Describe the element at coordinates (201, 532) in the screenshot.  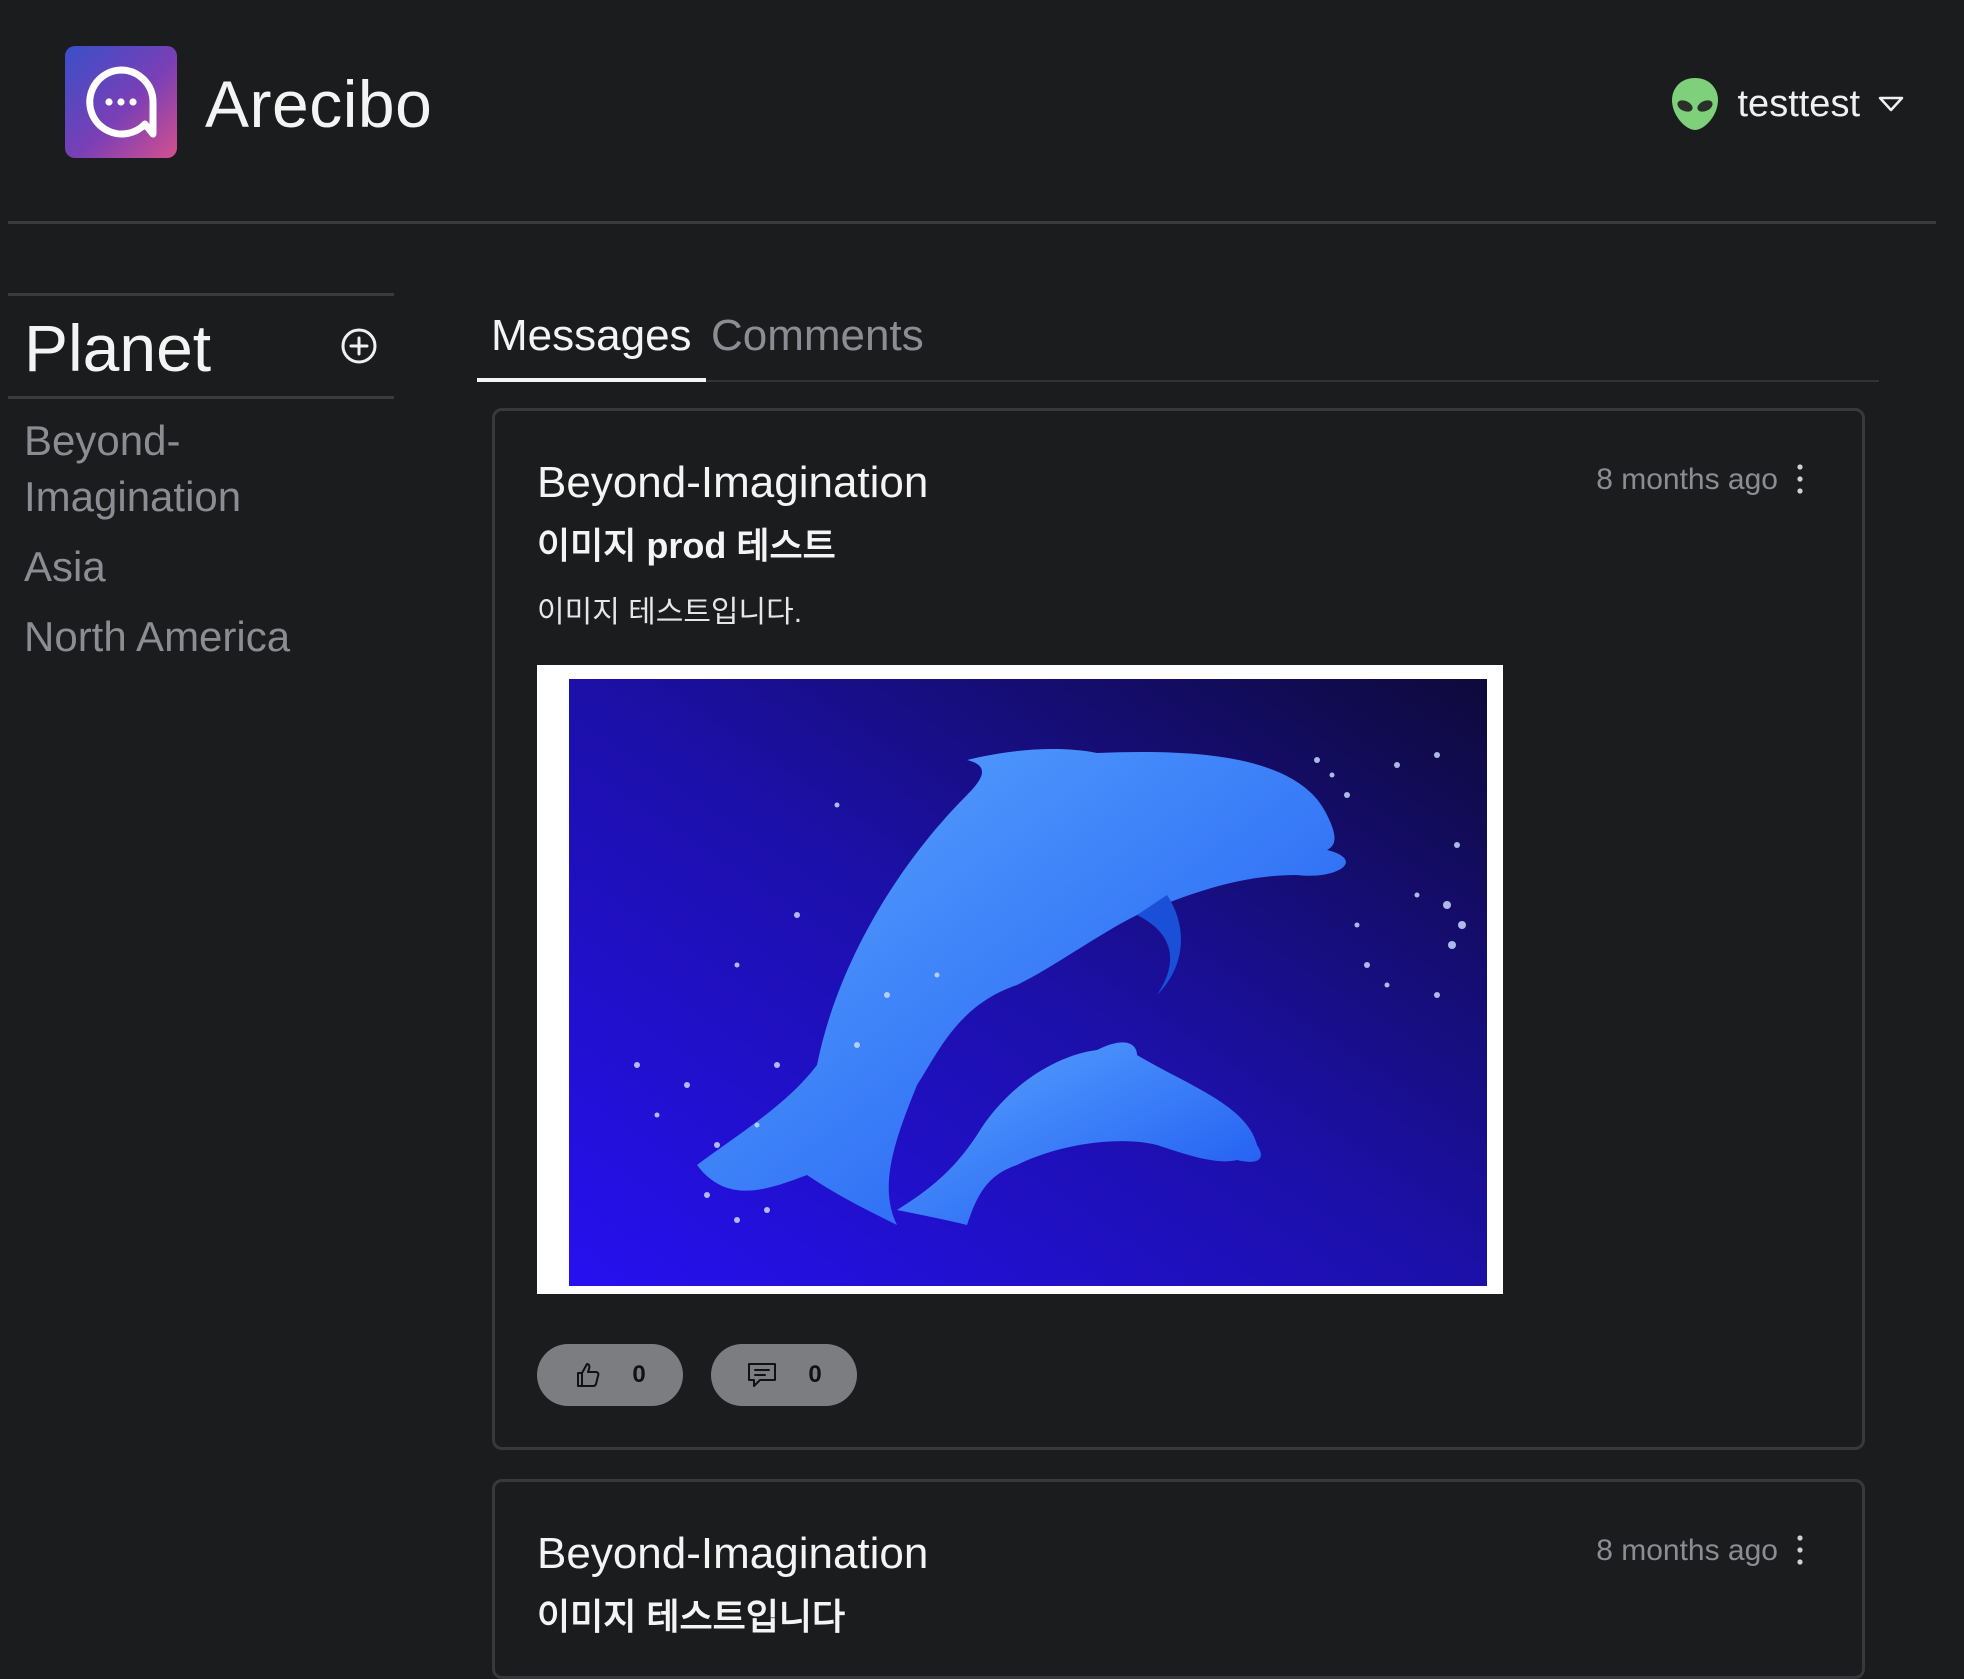
I see `planet-list: Beyond-Imagination Asia North America` at that location.